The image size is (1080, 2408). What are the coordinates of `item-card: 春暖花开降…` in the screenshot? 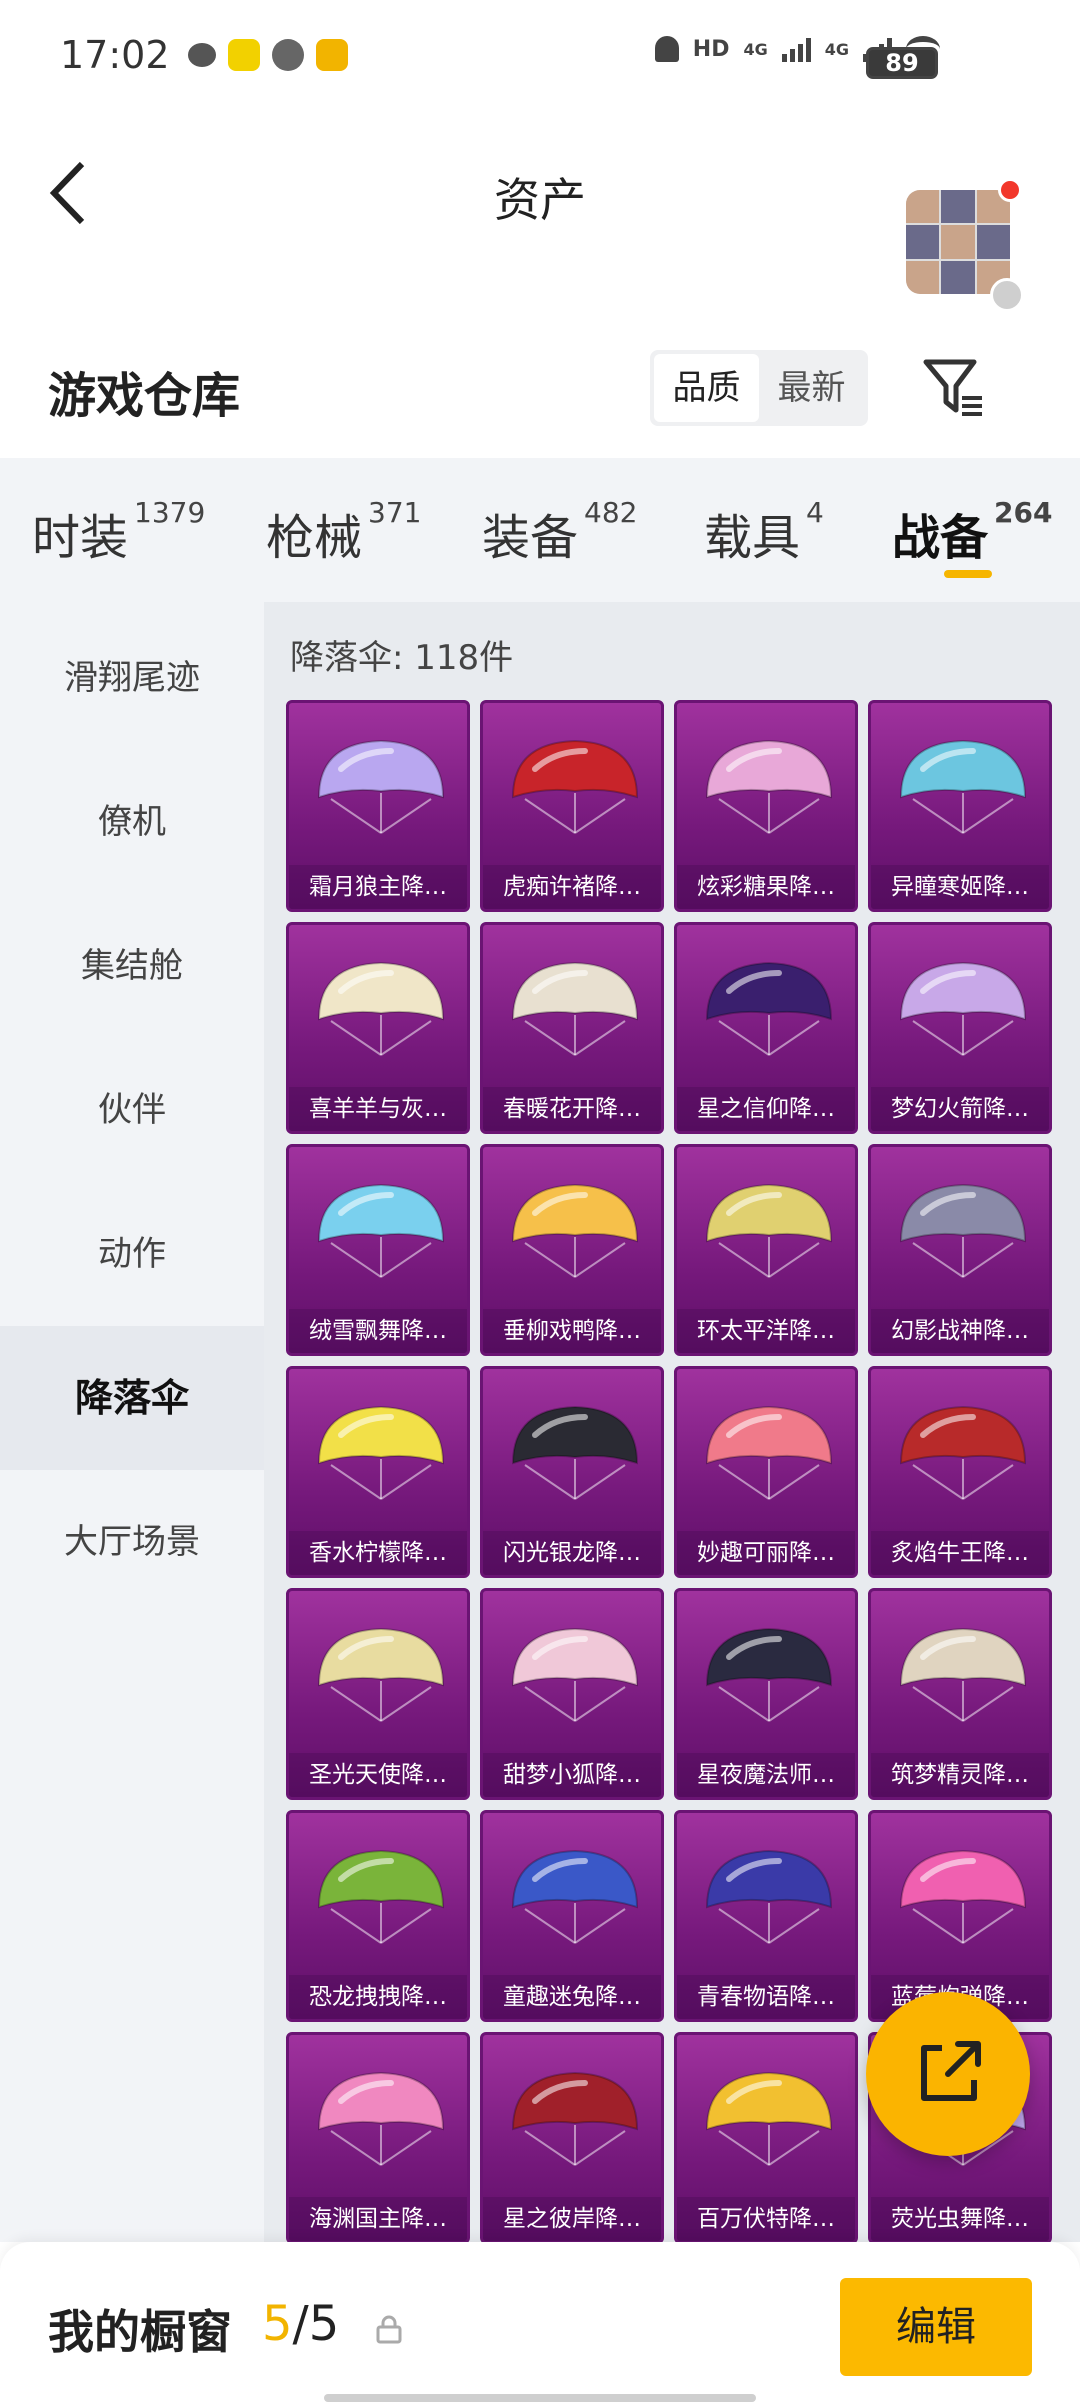 It's located at (572, 1028).